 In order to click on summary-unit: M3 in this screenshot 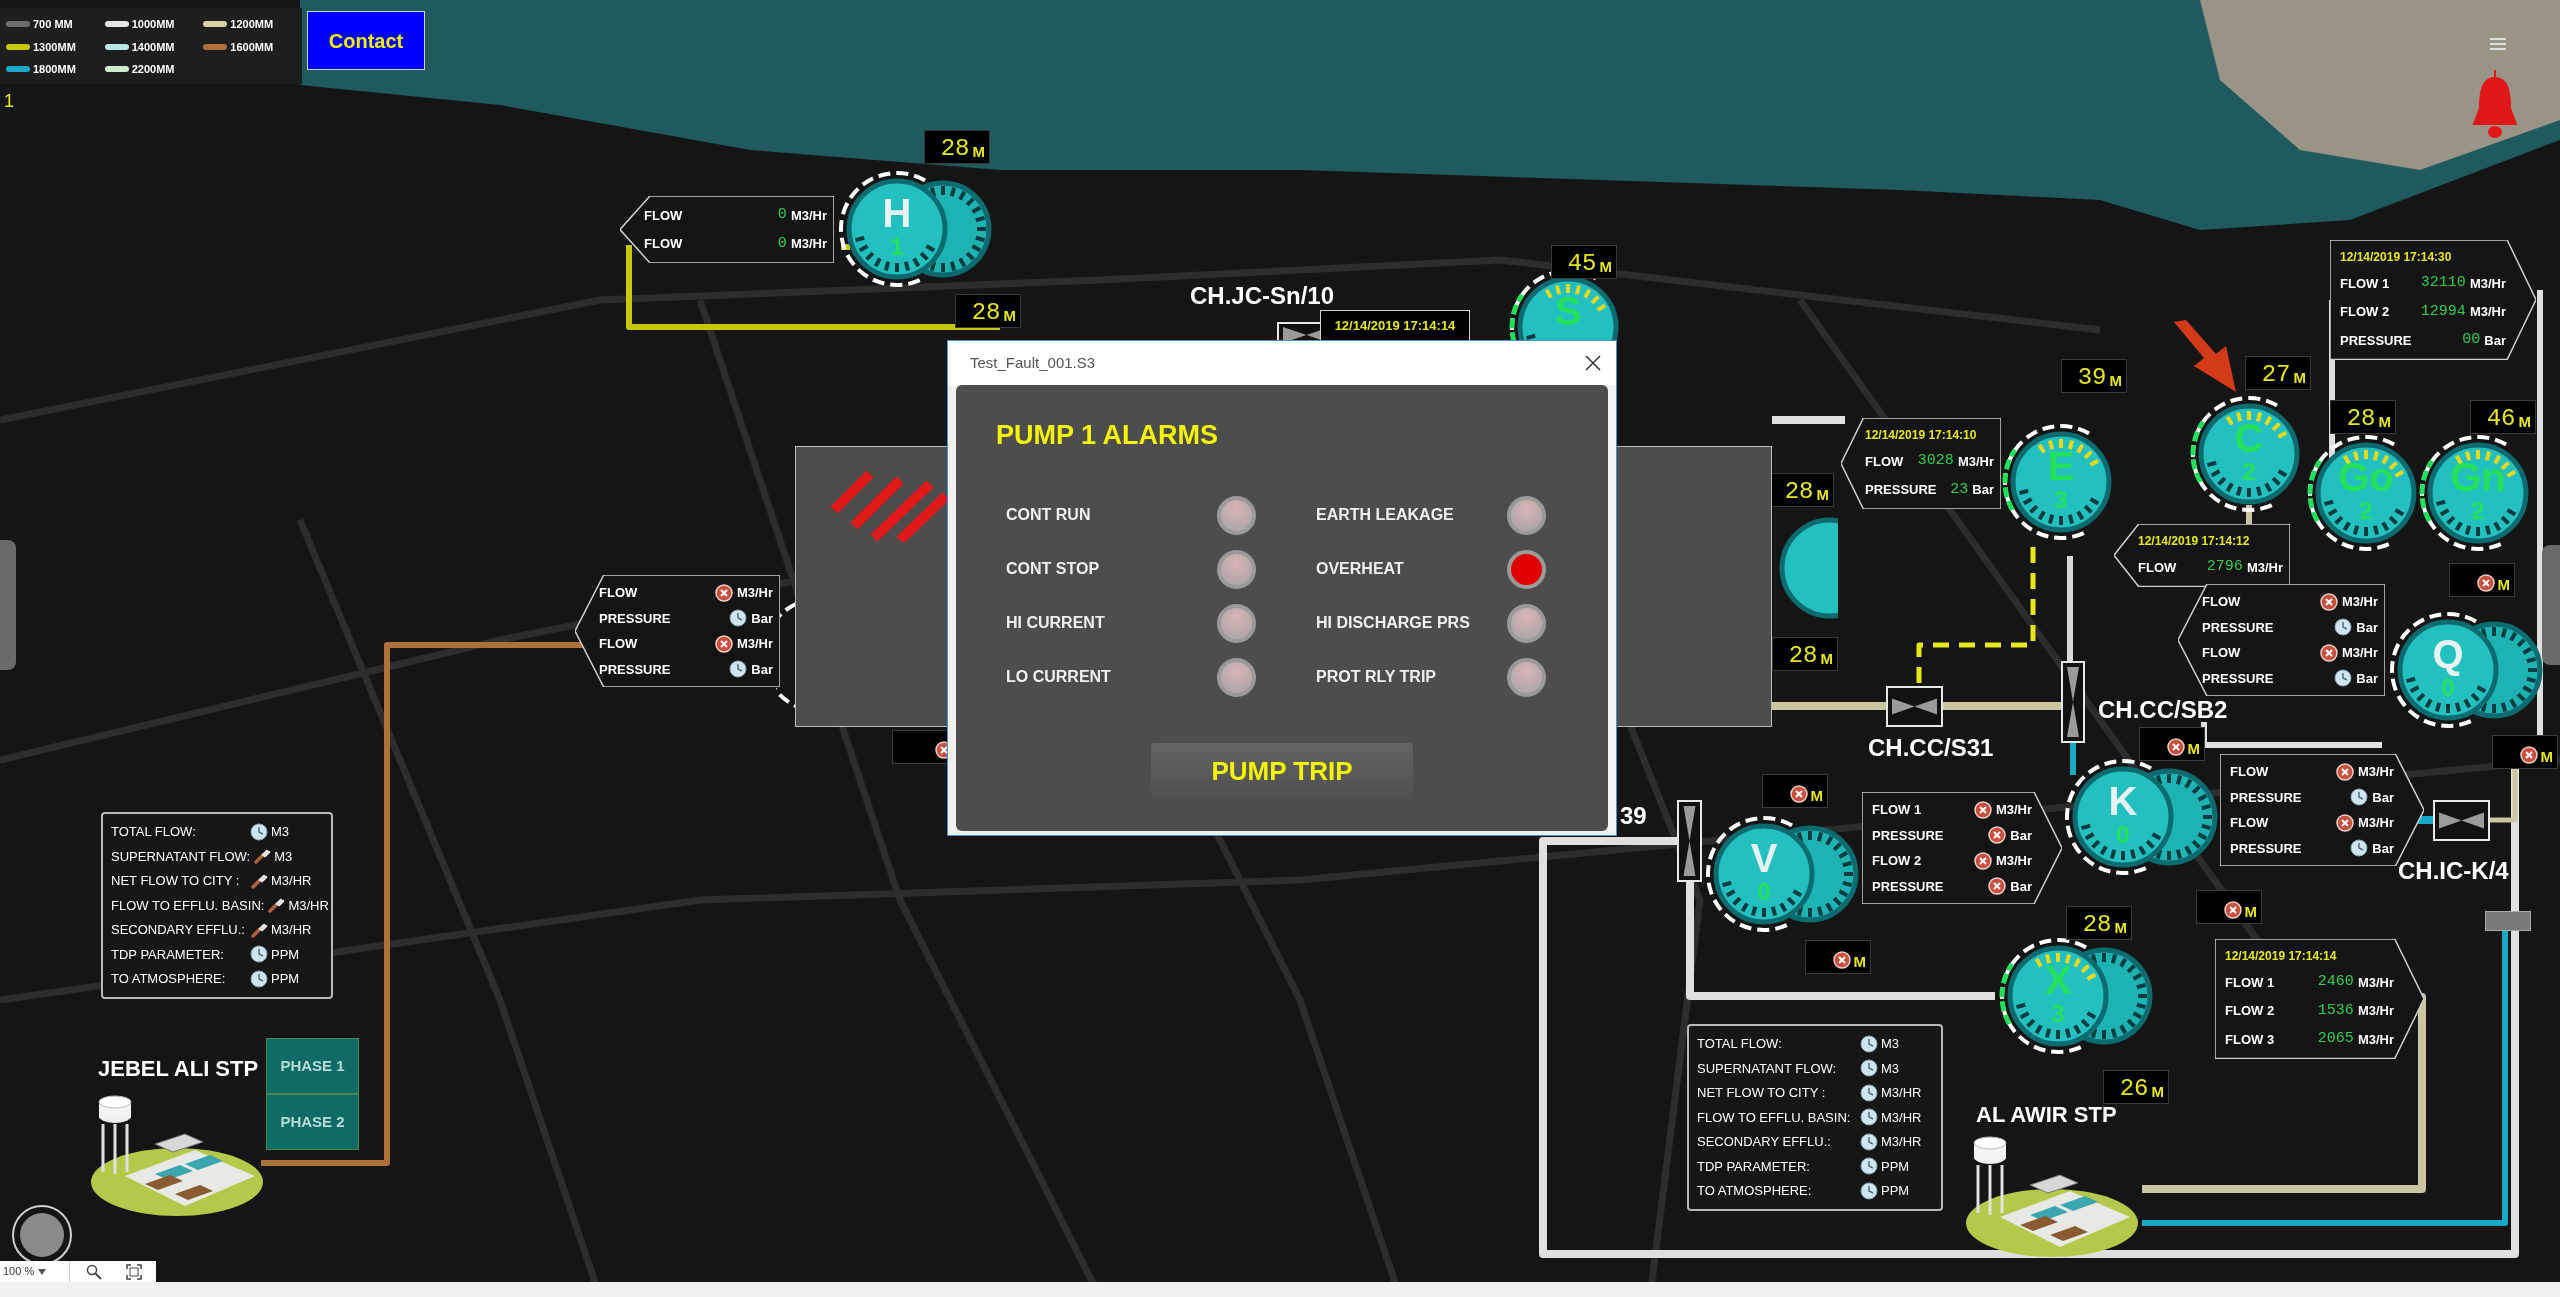, I will do `click(284, 856)`.